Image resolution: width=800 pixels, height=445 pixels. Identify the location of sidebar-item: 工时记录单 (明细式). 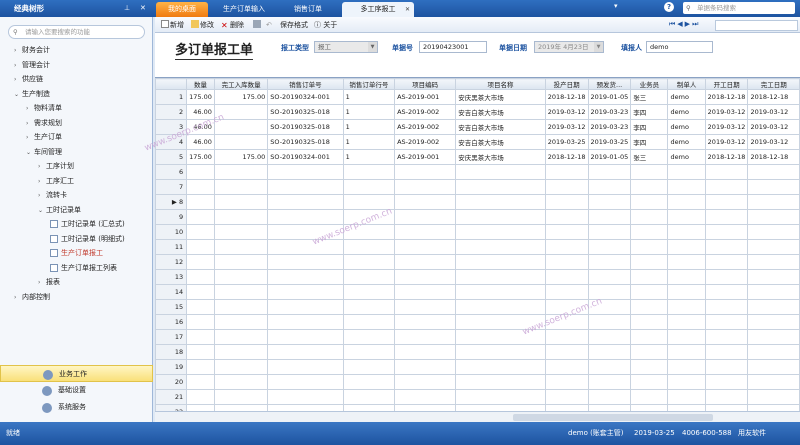
(76, 239).